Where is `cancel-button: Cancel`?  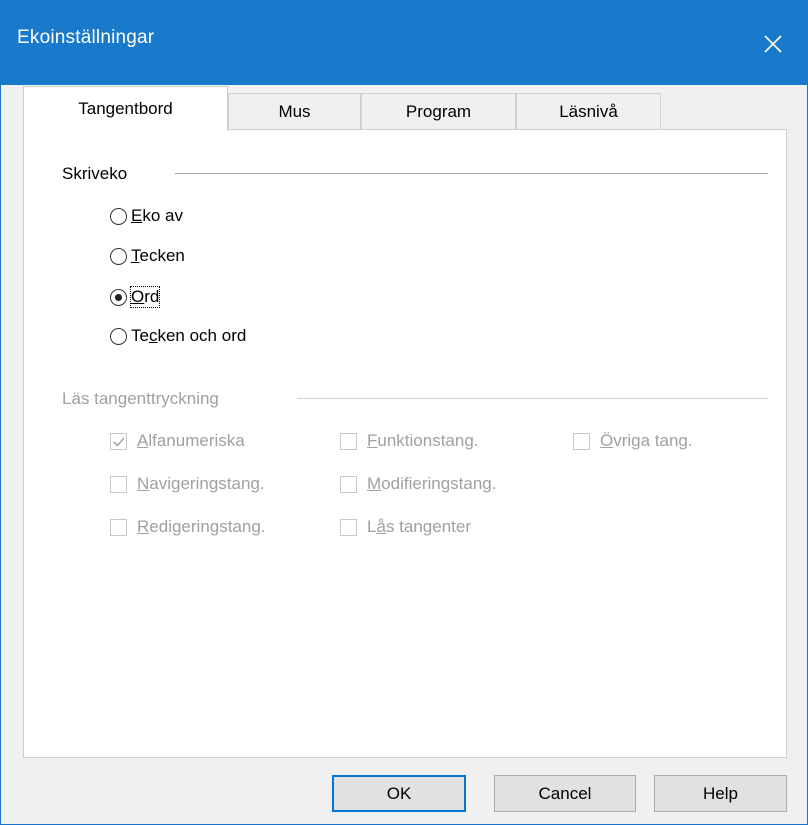
cancel-button: Cancel is located at coordinates (565, 793).